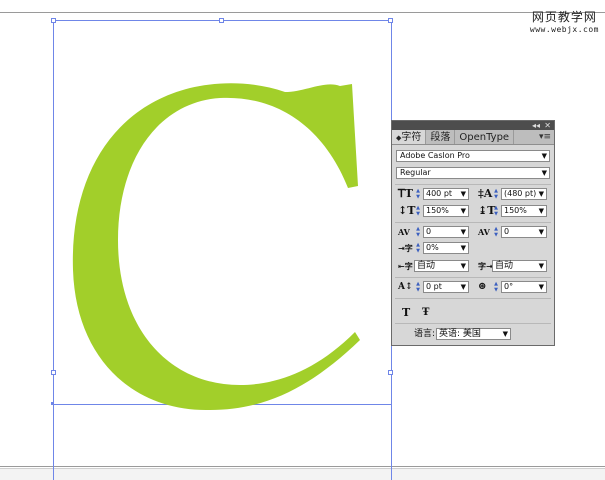  What do you see at coordinates (437, 210) in the screenshot?
I see `vertical-scale-value: 150%` at bounding box center [437, 210].